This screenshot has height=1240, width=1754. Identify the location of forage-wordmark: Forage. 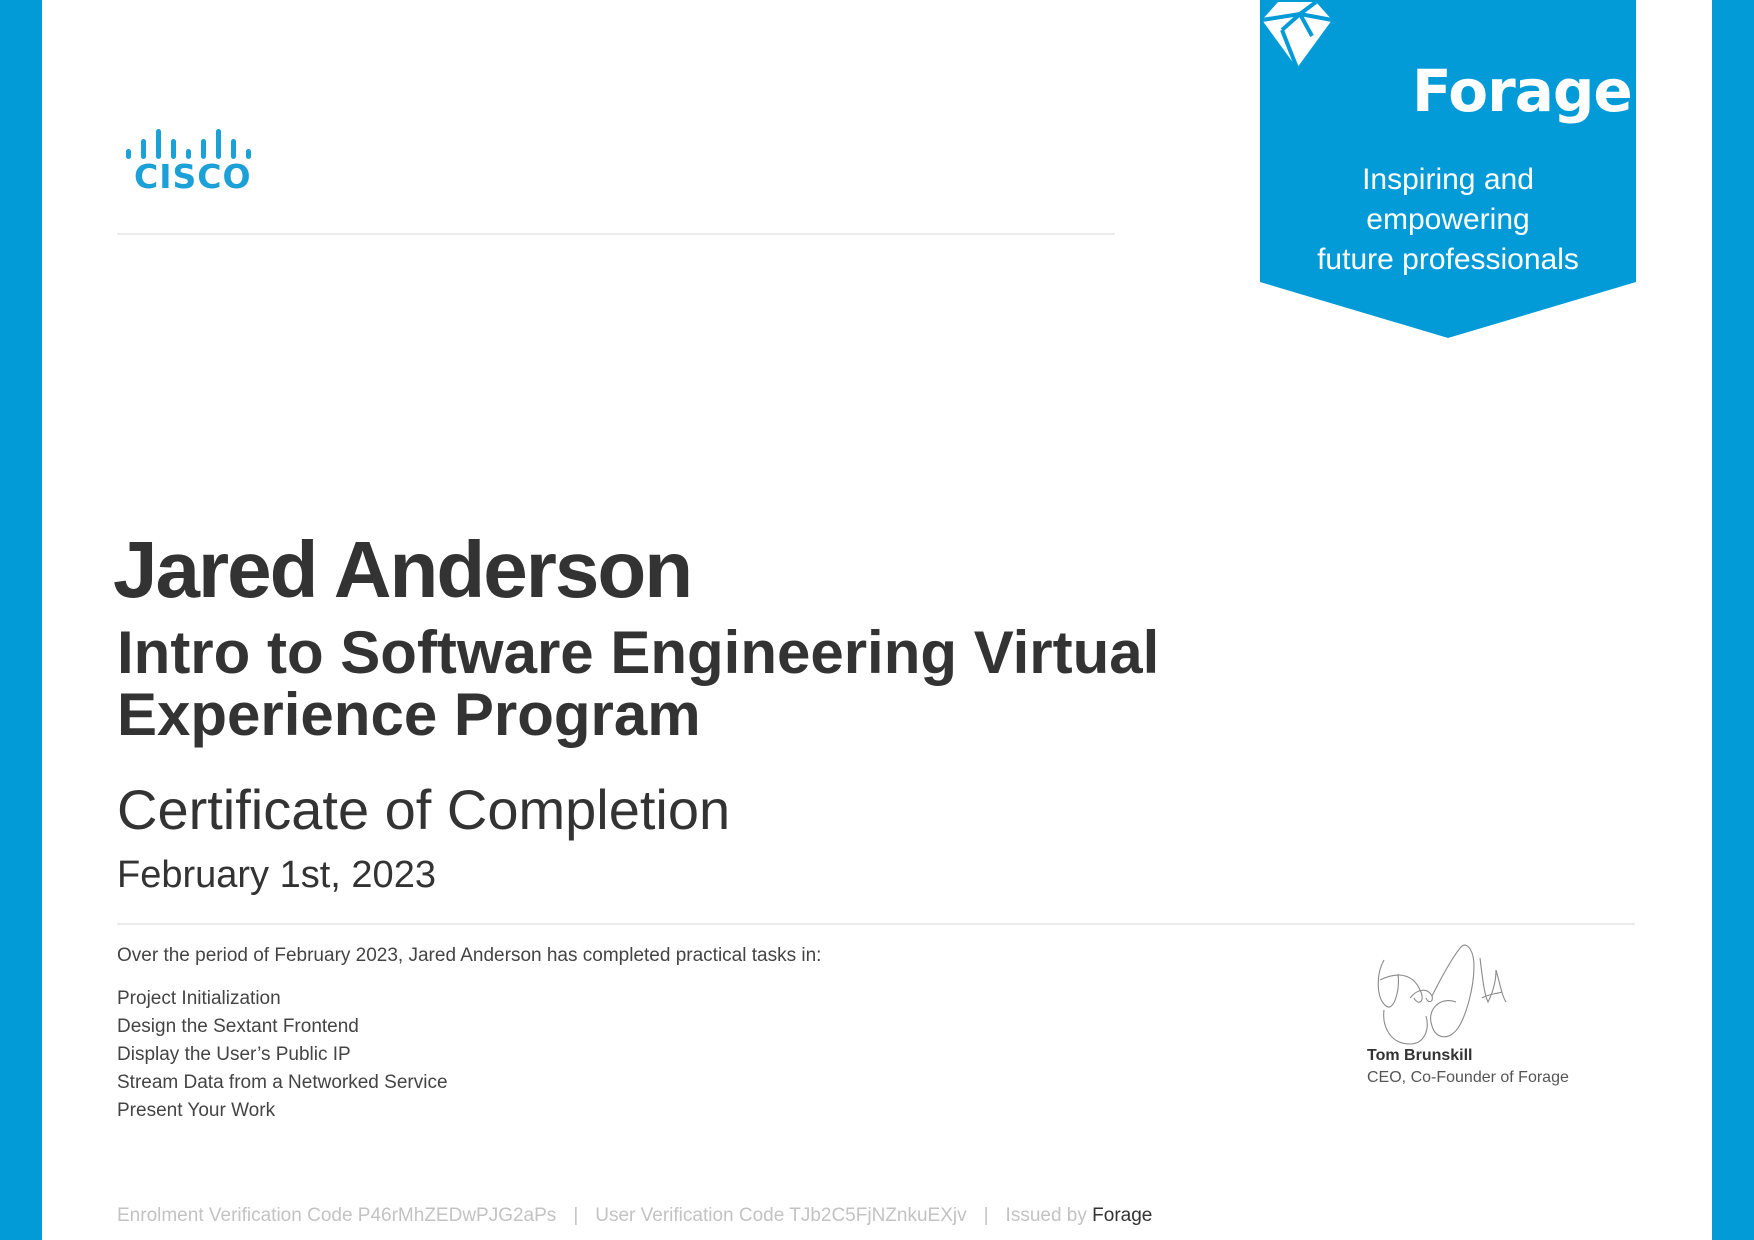
(1522, 91).